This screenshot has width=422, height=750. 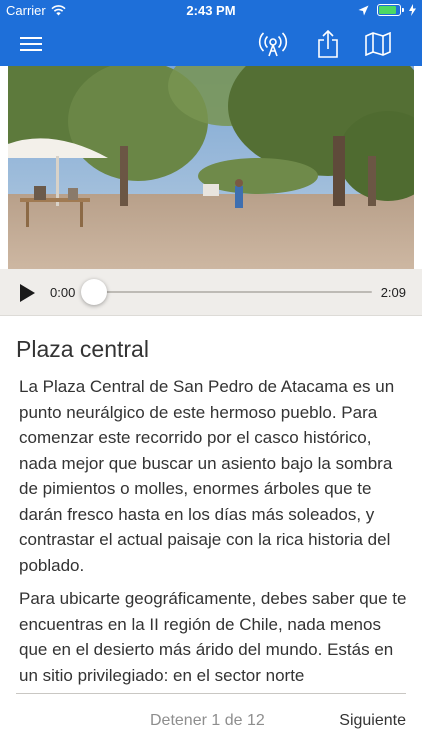 I want to click on share-icon, so click(x=328, y=44).